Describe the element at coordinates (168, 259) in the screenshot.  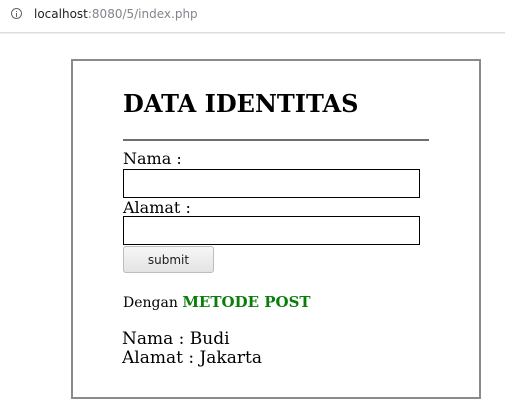
I see `submit-button: submit` at that location.